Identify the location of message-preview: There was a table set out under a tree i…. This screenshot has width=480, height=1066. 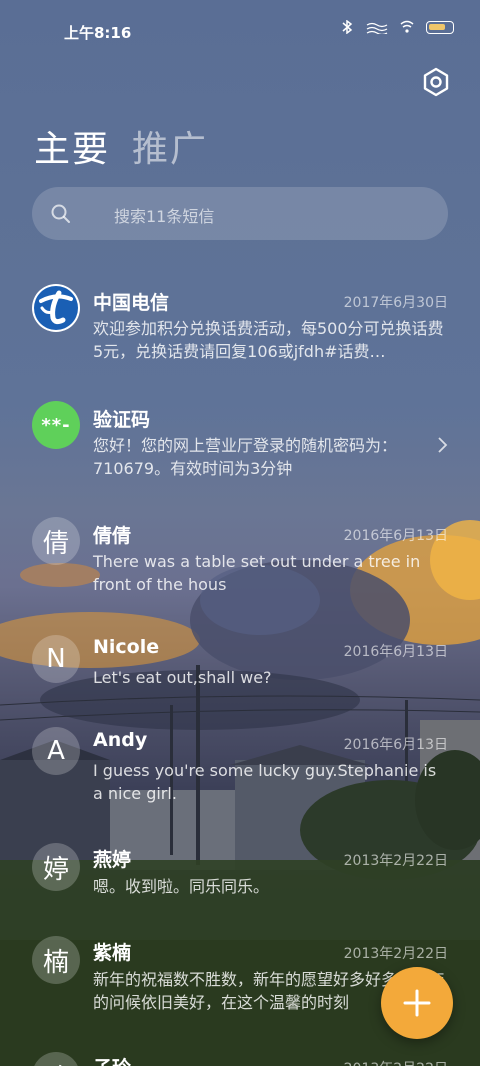
(257, 573).